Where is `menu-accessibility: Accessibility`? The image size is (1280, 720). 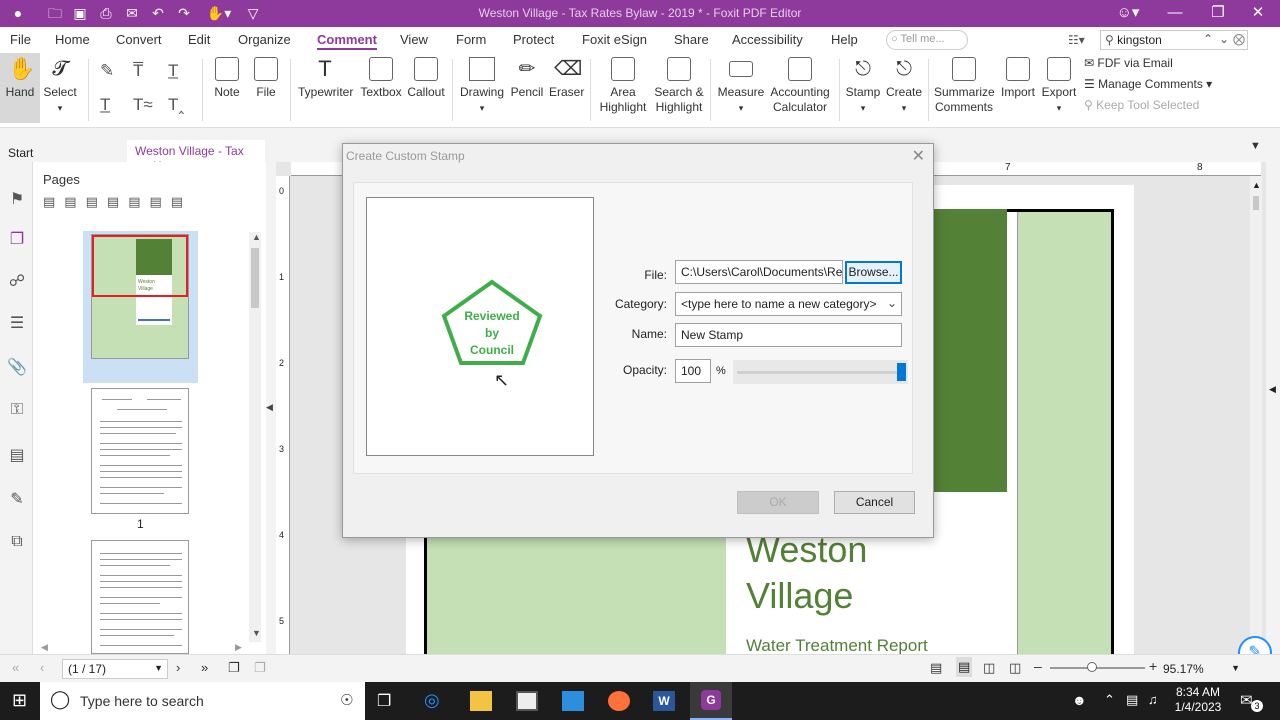 menu-accessibility: Accessibility is located at coordinates (767, 39).